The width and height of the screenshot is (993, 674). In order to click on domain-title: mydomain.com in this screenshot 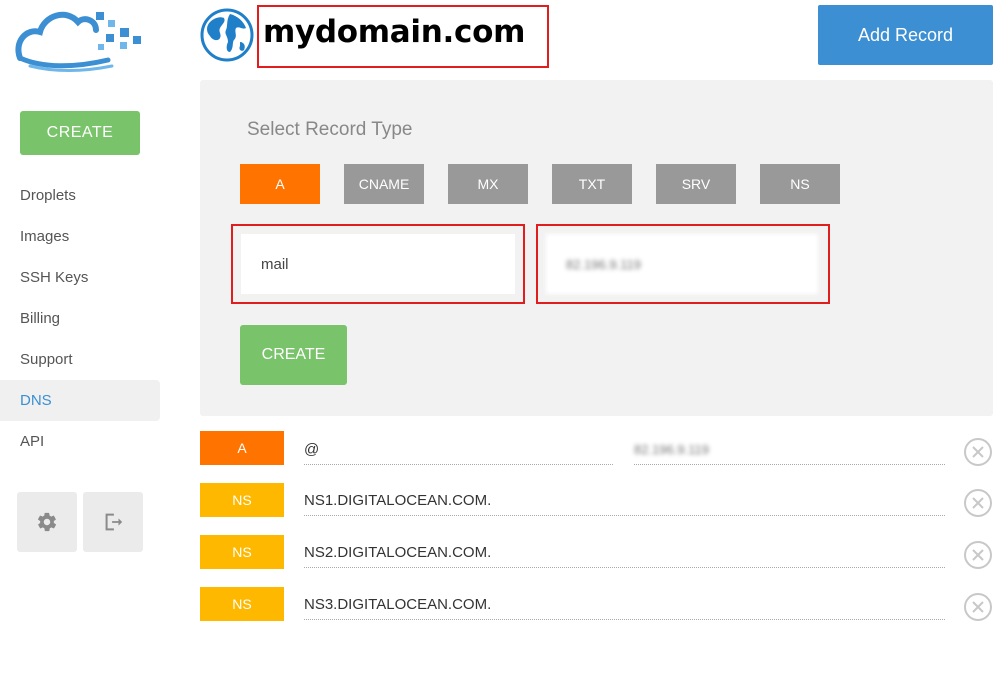, I will do `click(394, 32)`.